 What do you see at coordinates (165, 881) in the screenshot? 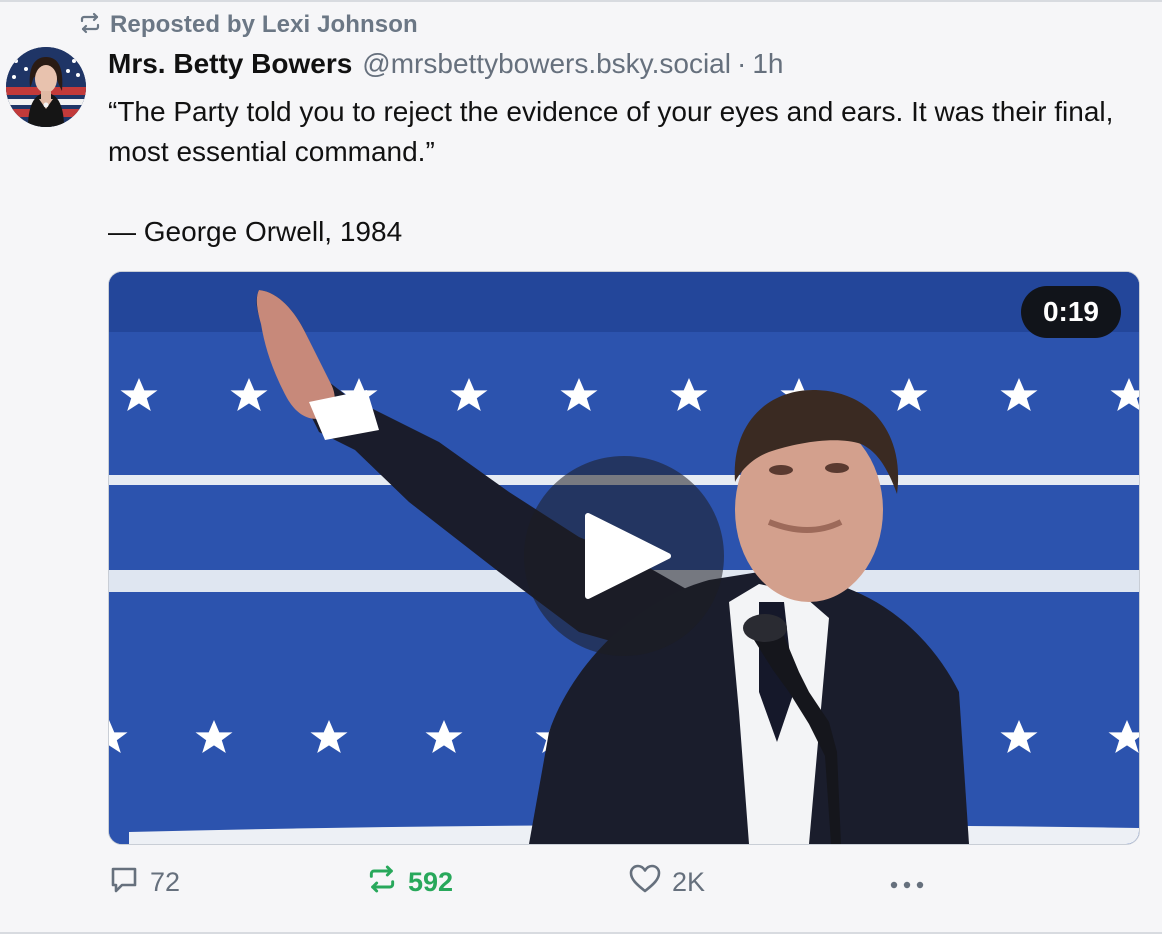
I see `reply-count: 72` at bounding box center [165, 881].